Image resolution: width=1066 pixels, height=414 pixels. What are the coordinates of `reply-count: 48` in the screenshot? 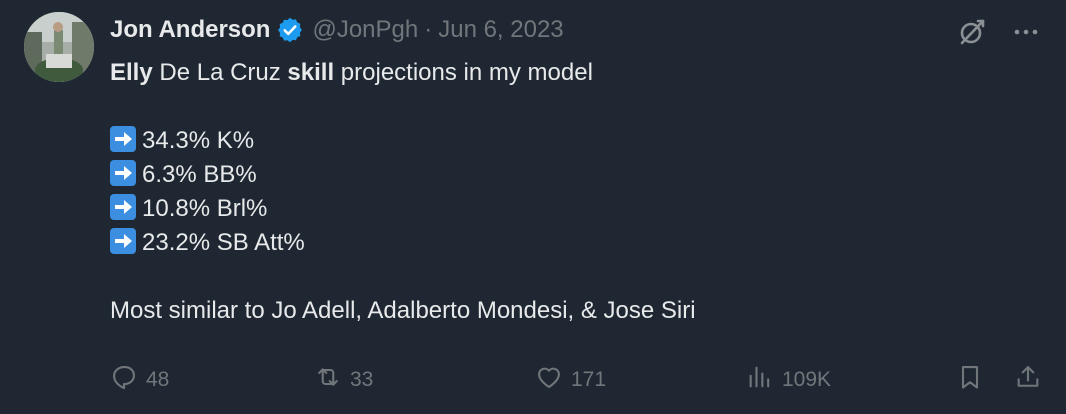 It's located at (158, 379).